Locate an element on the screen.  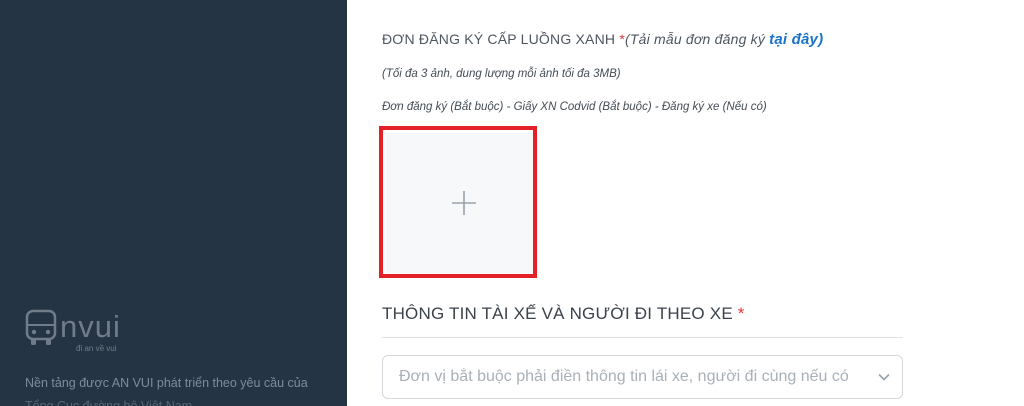
download-hint: (Tải mẫu đơn đăng ký is located at coordinates (695, 39).